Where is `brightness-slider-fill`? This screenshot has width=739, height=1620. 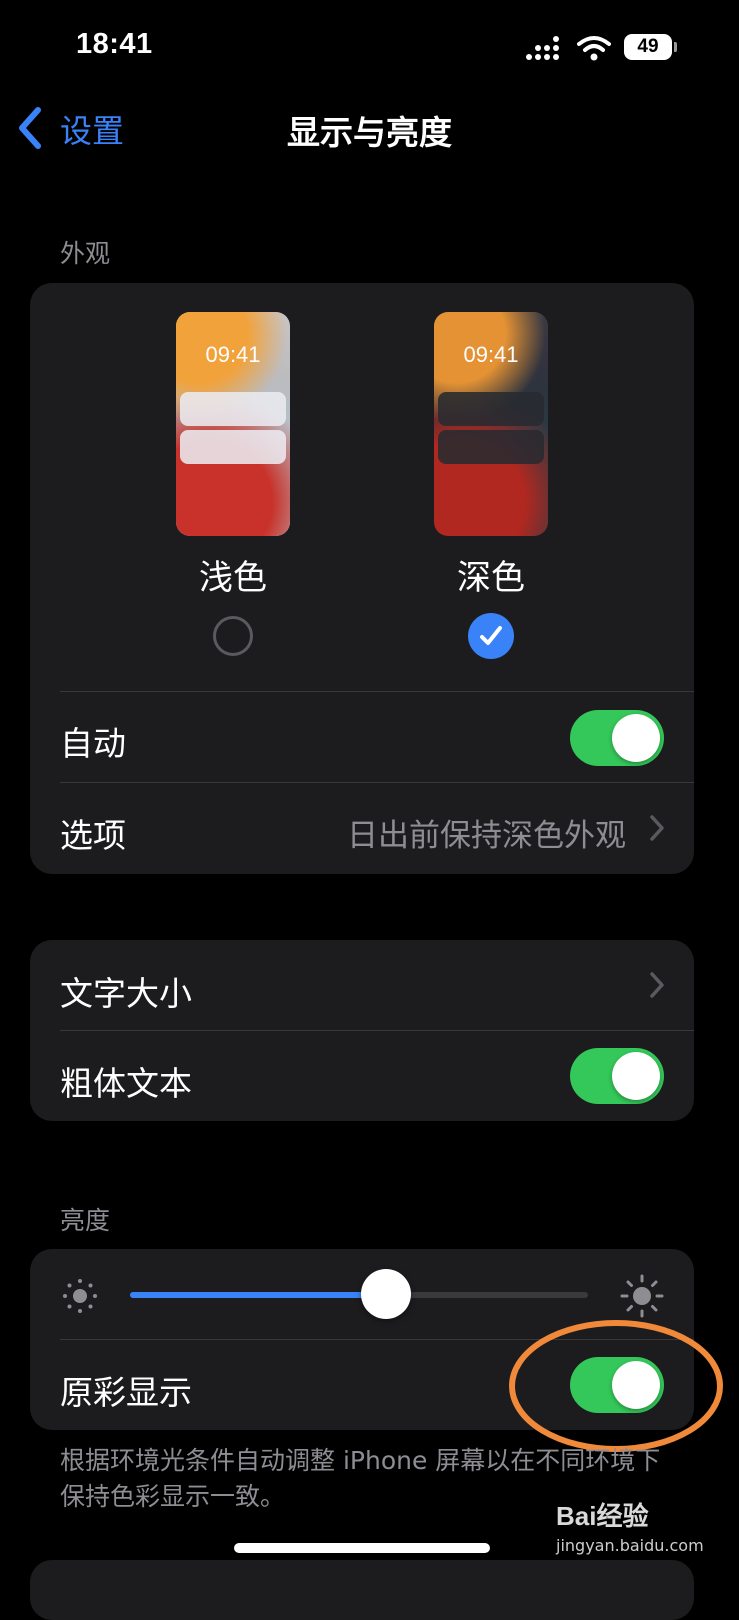 brightness-slider-fill is located at coordinates (258, 1295).